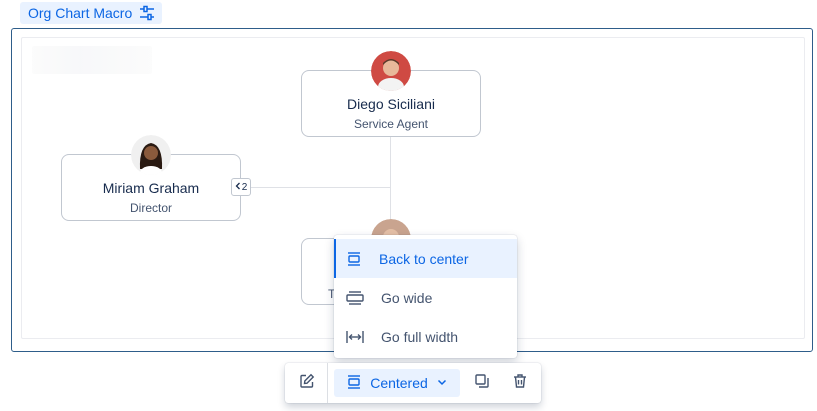 This screenshot has height=411, width=817. What do you see at coordinates (80, 13) in the screenshot?
I see `macro-label-text: Org Chart Macro` at bounding box center [80, 13].